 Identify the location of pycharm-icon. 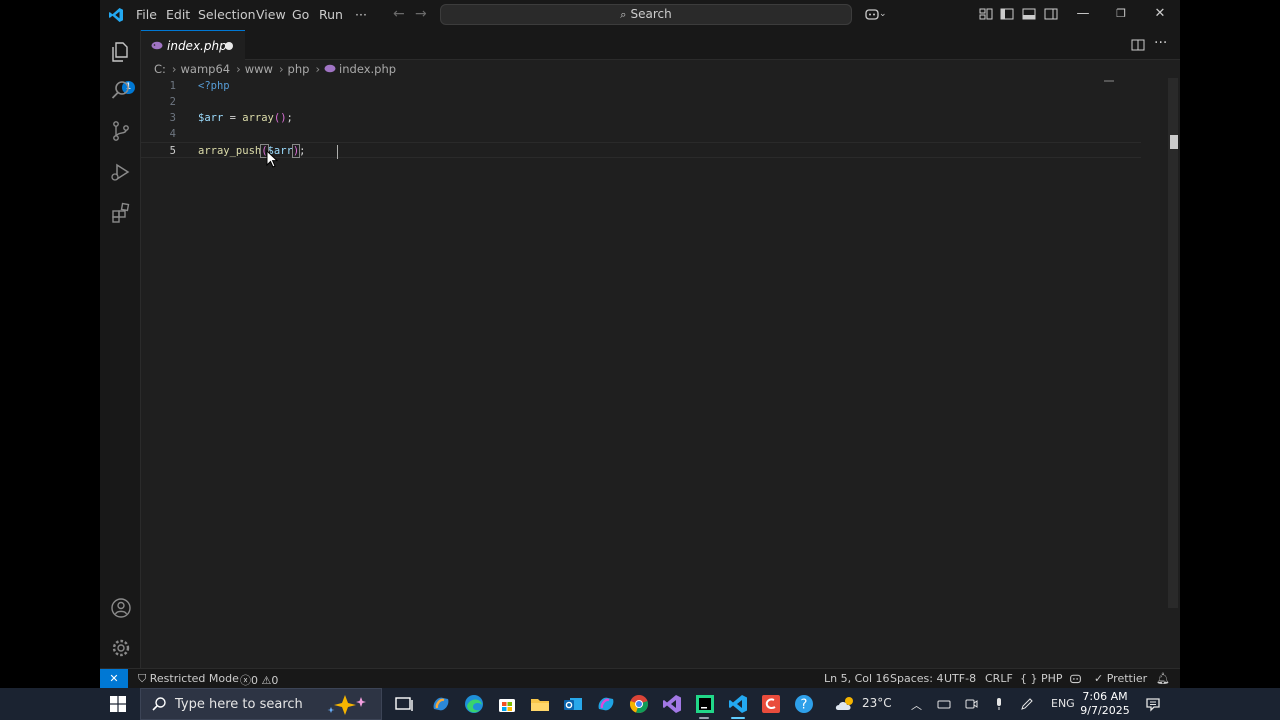
(705, 704).